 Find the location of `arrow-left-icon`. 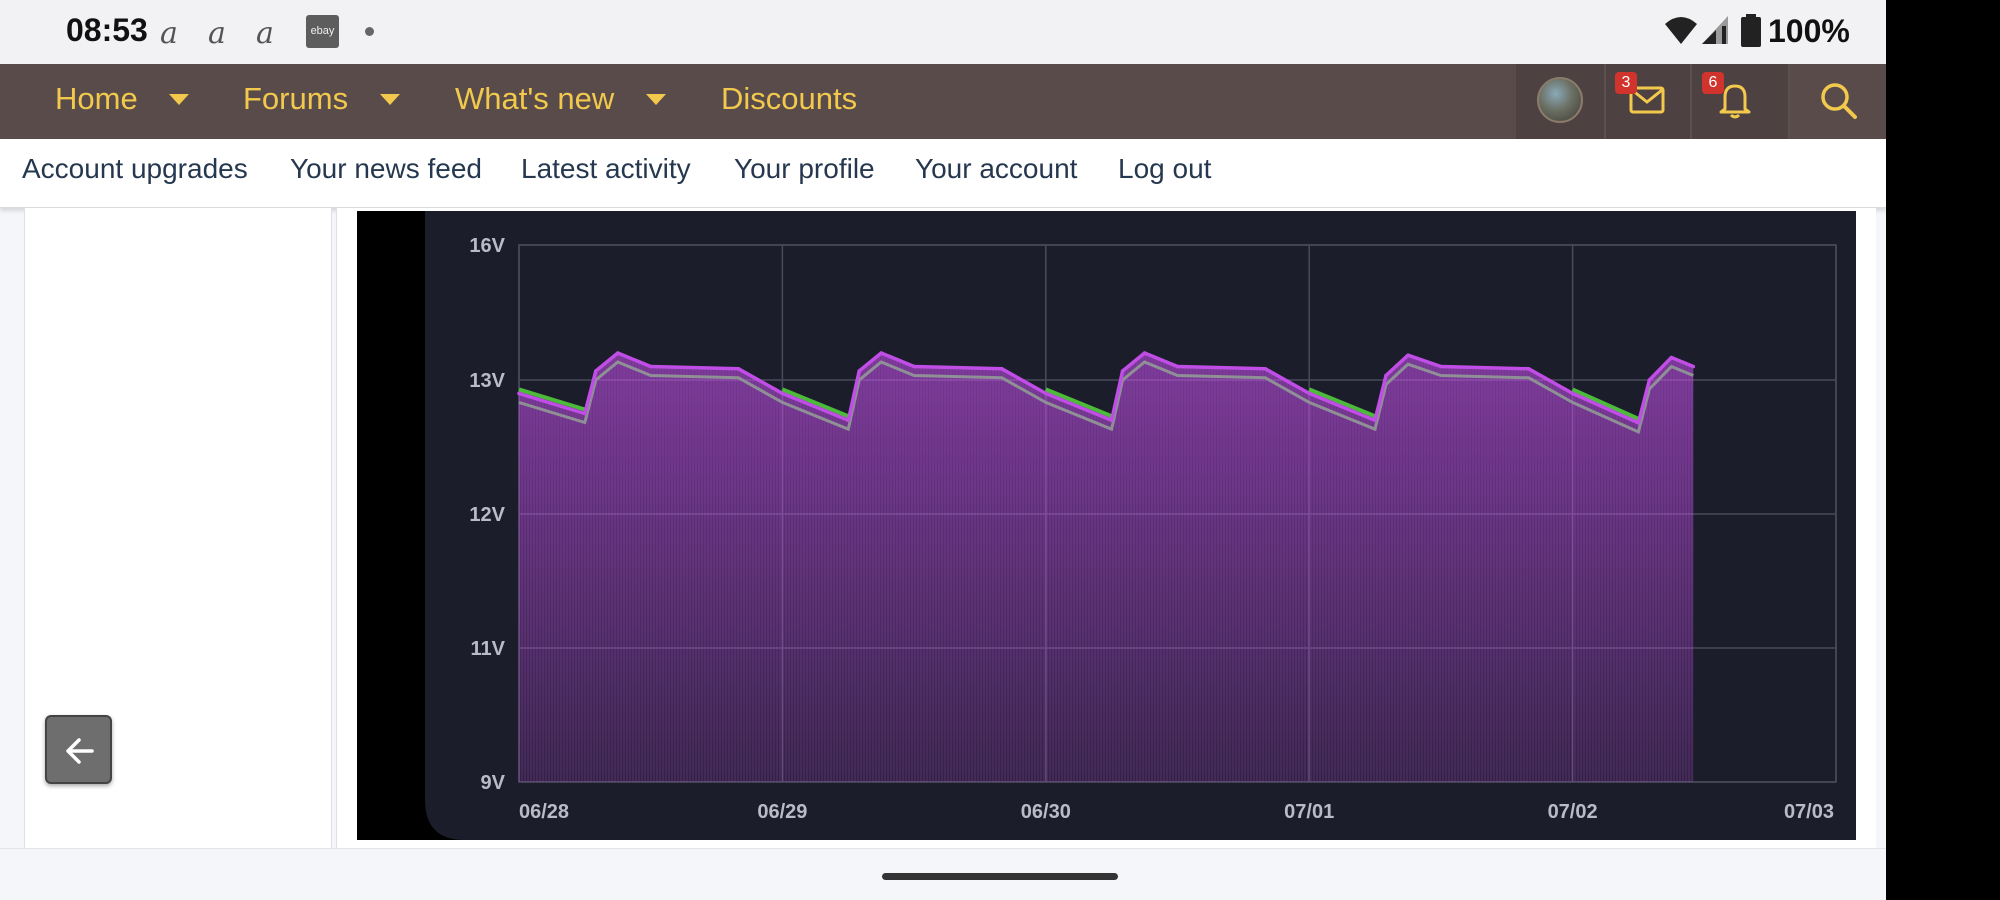

arrow-left-icon is located at coordinates (80, 751).